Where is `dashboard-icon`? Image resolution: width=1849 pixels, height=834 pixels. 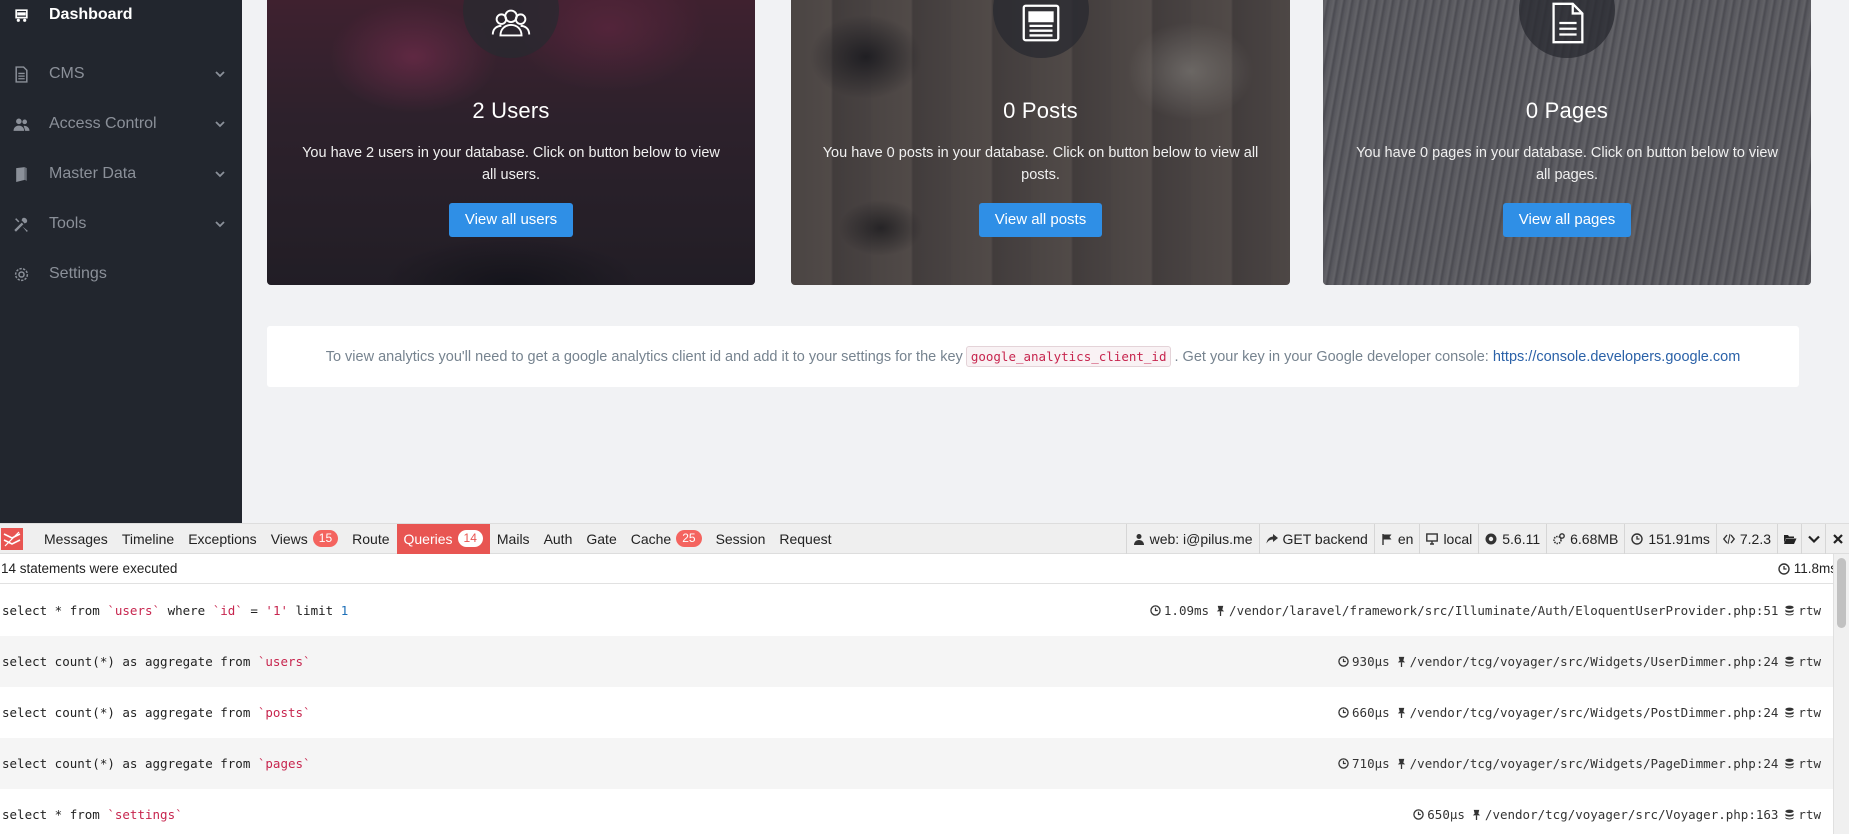
dashboard-icon is located at coordinates (21, 15).